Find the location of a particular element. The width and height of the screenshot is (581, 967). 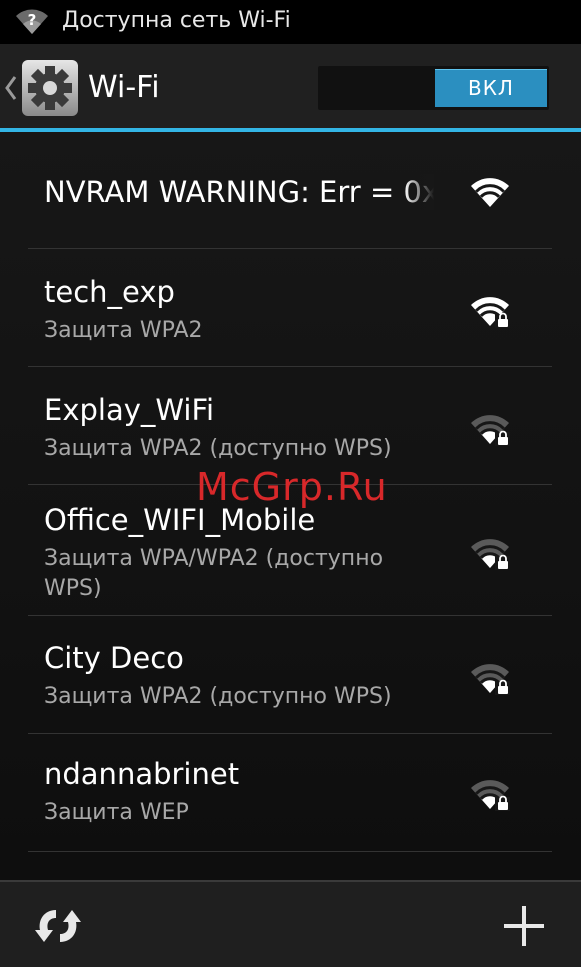

add-network-icon is located at coordinates (524, 926).